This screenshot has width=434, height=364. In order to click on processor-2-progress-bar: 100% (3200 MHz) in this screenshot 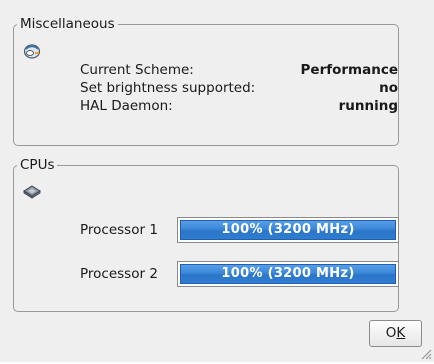, I will do `click(288, 274)`.